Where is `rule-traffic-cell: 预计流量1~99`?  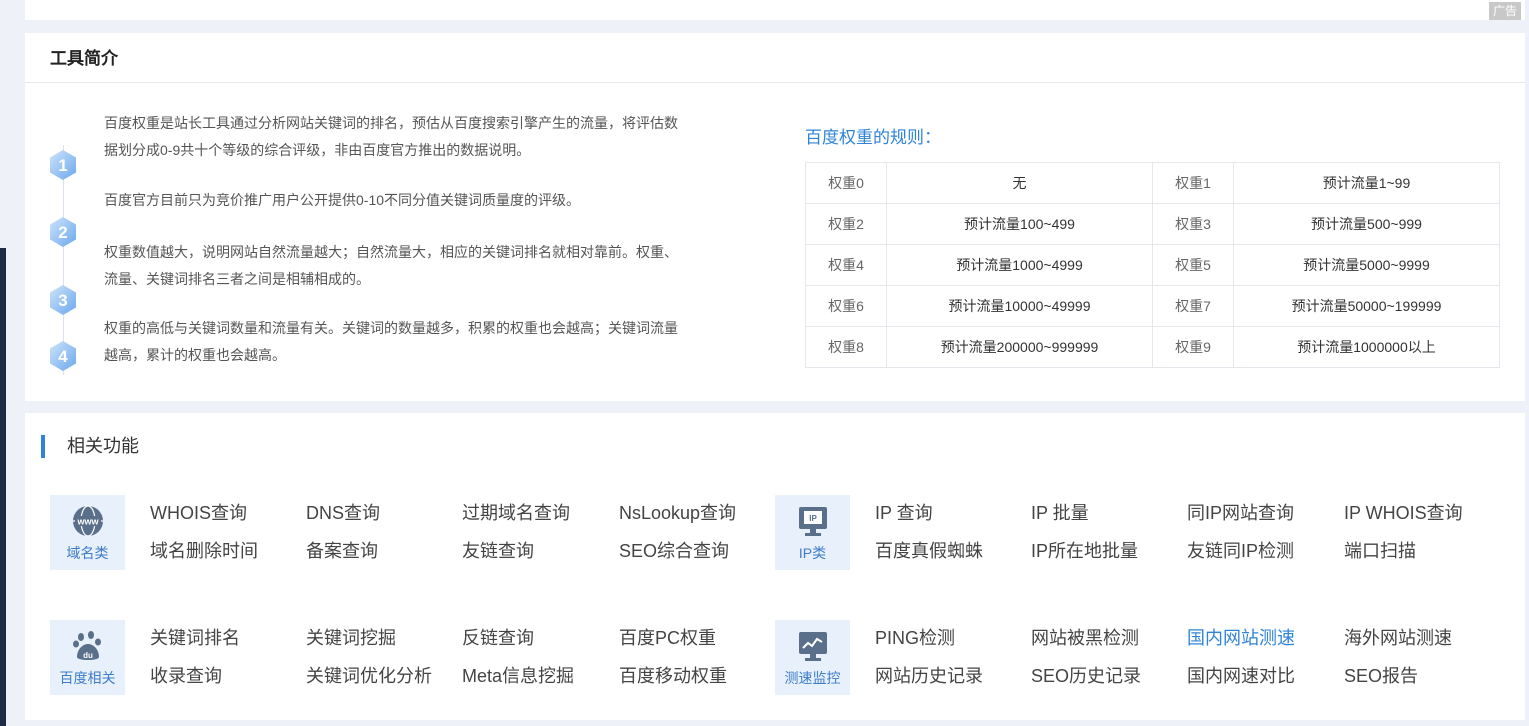 rule-traffic-cell: 预计流量1~99 is located at coordinates (1366, 183).